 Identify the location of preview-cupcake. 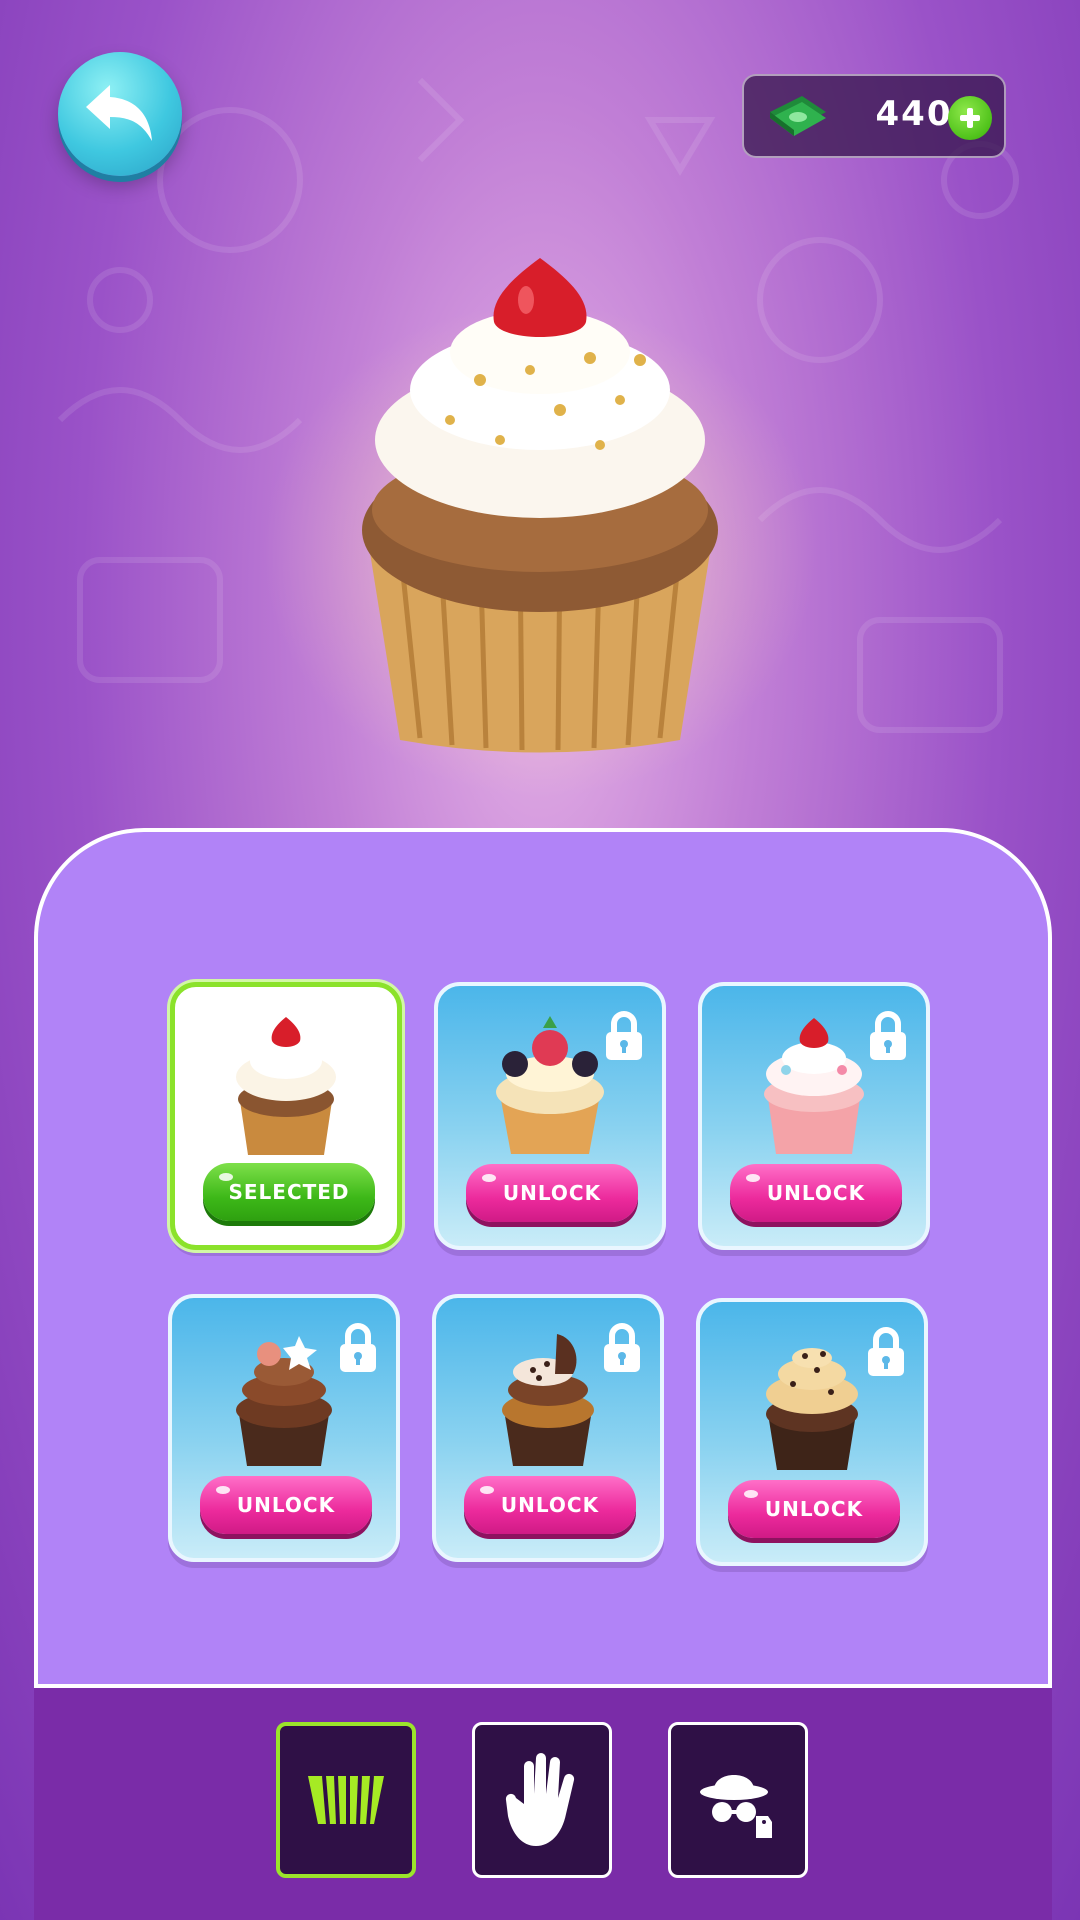
(540, 505).